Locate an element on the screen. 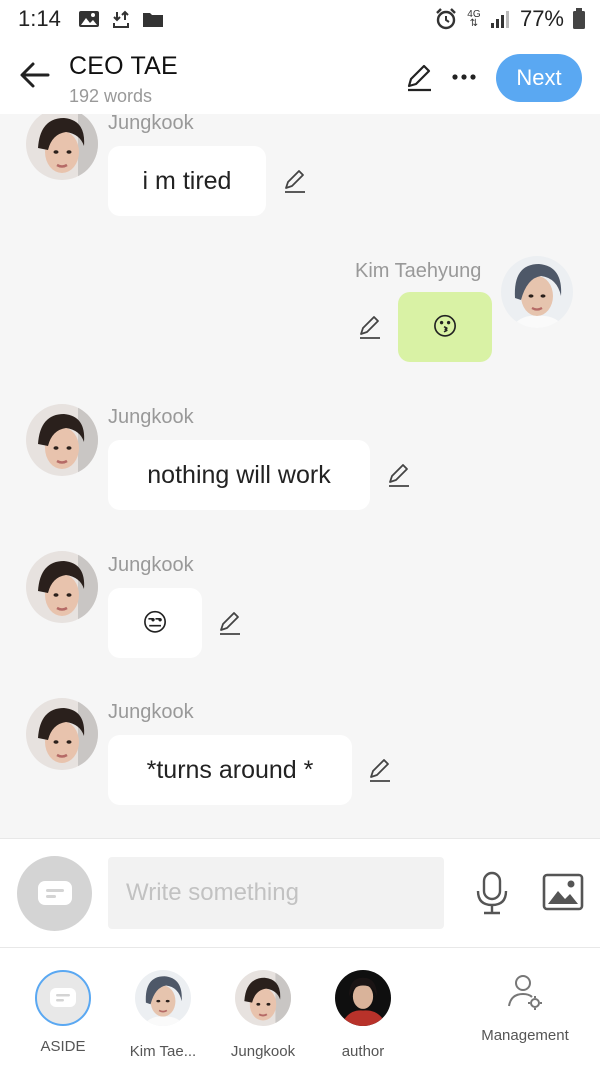 Image resolution: width=600 pixels, height=1067 pixels. character-label: author is located at coordinates (363, 1051).